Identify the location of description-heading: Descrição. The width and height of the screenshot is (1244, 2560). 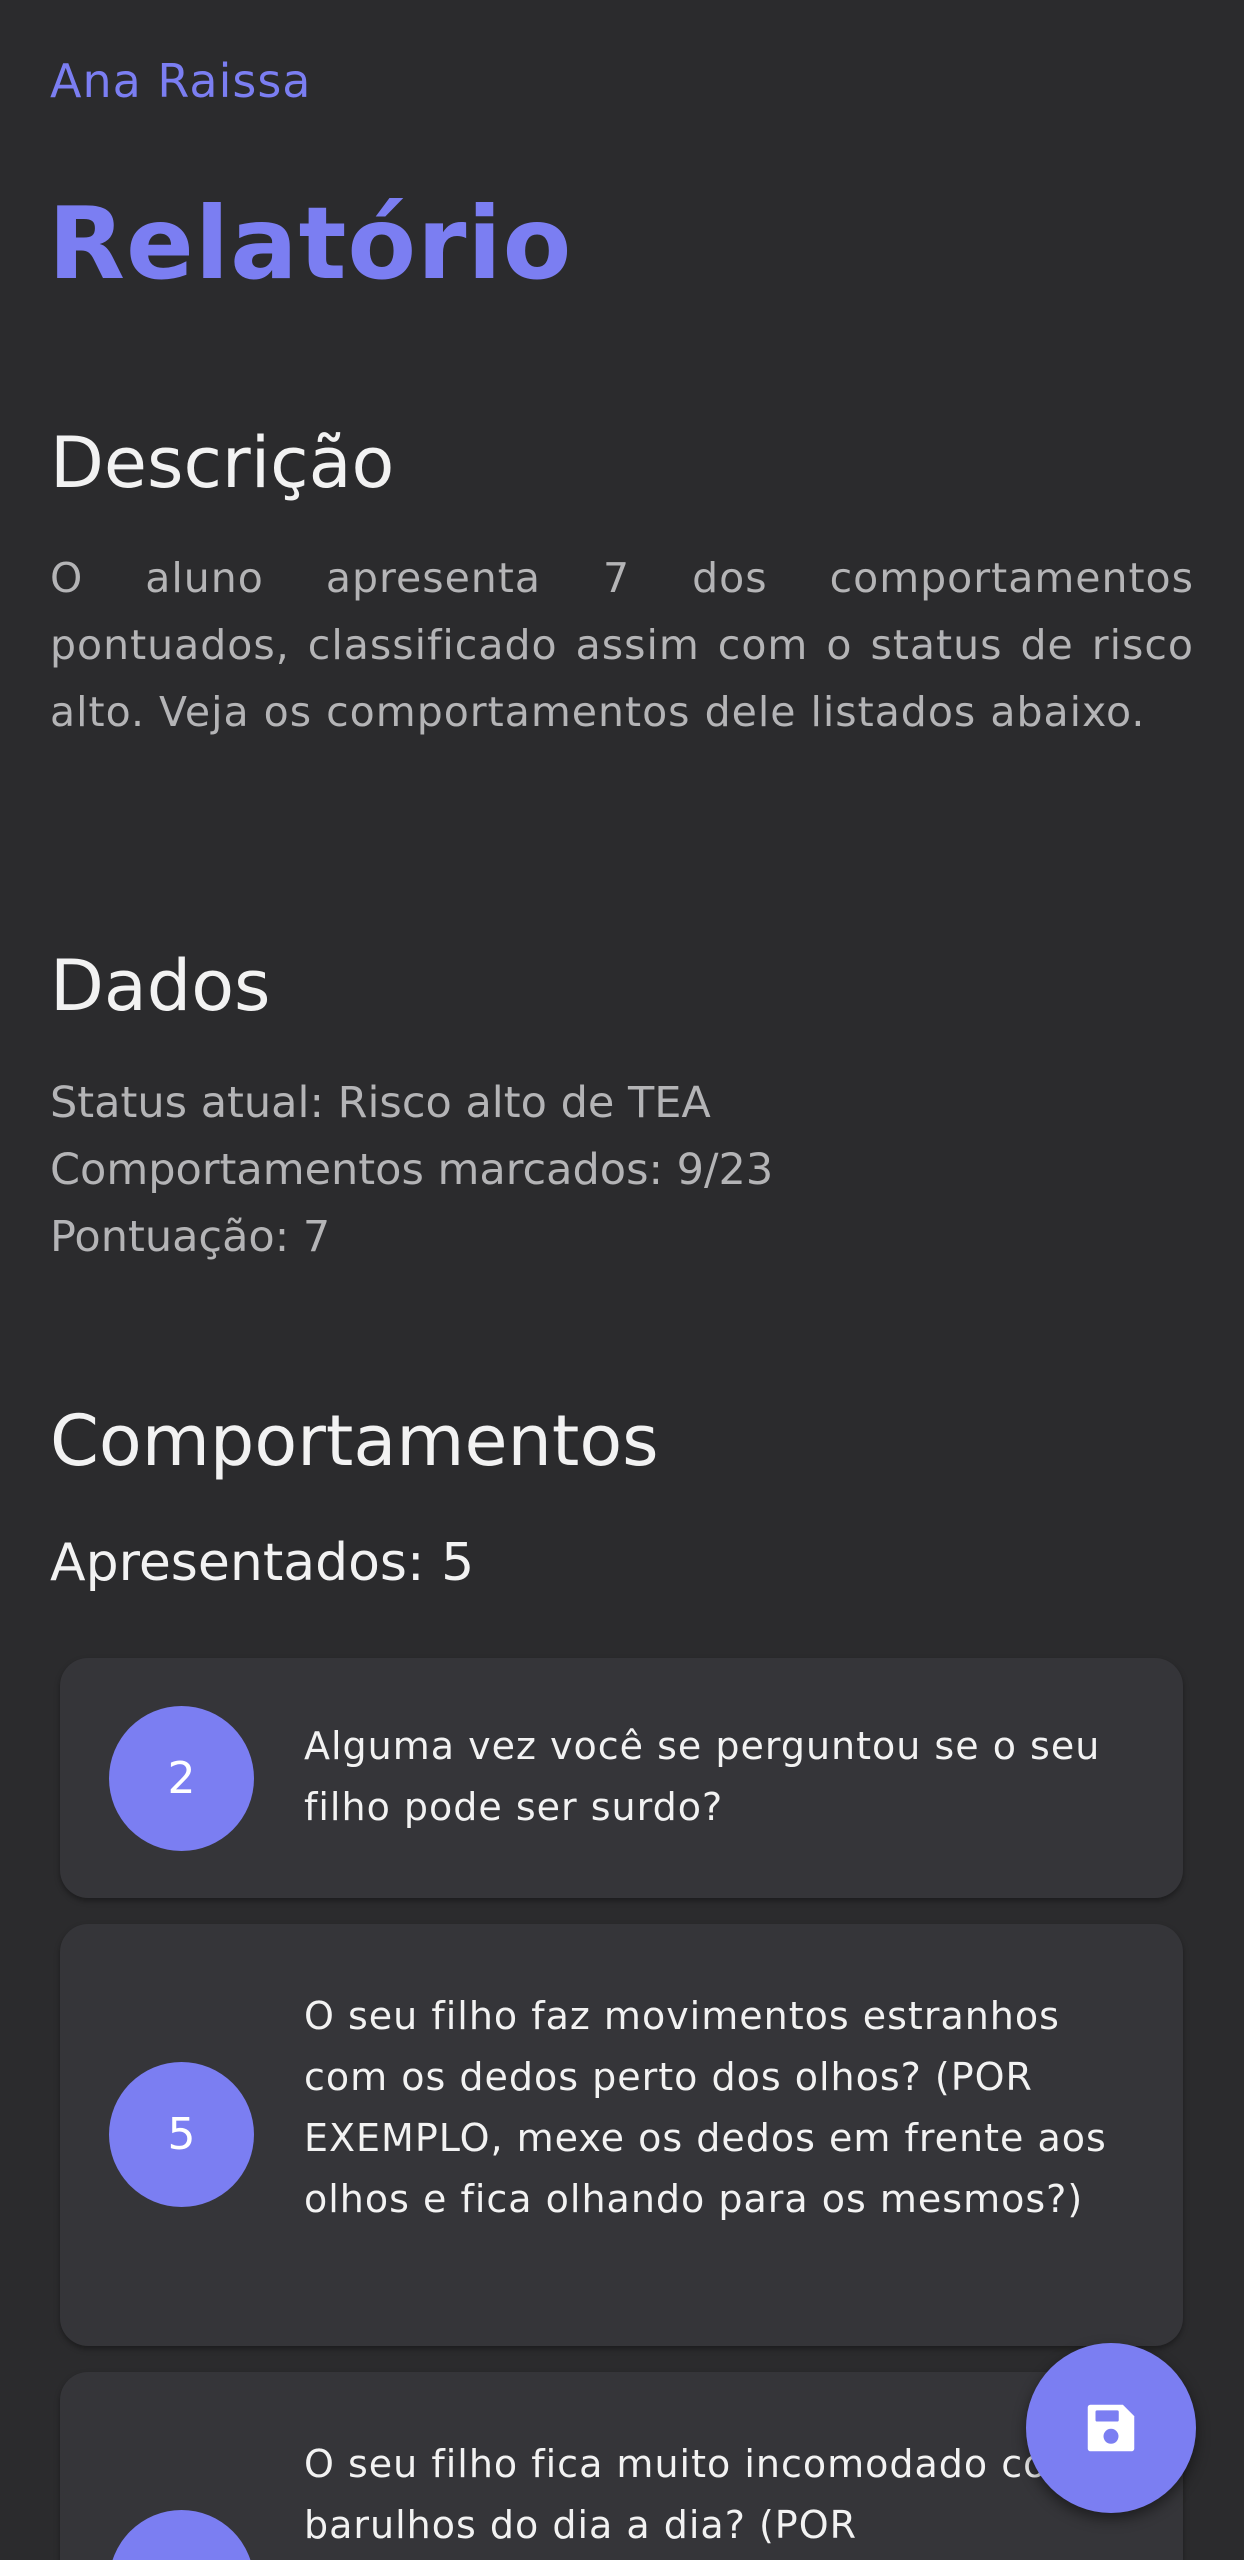
(222, 463).